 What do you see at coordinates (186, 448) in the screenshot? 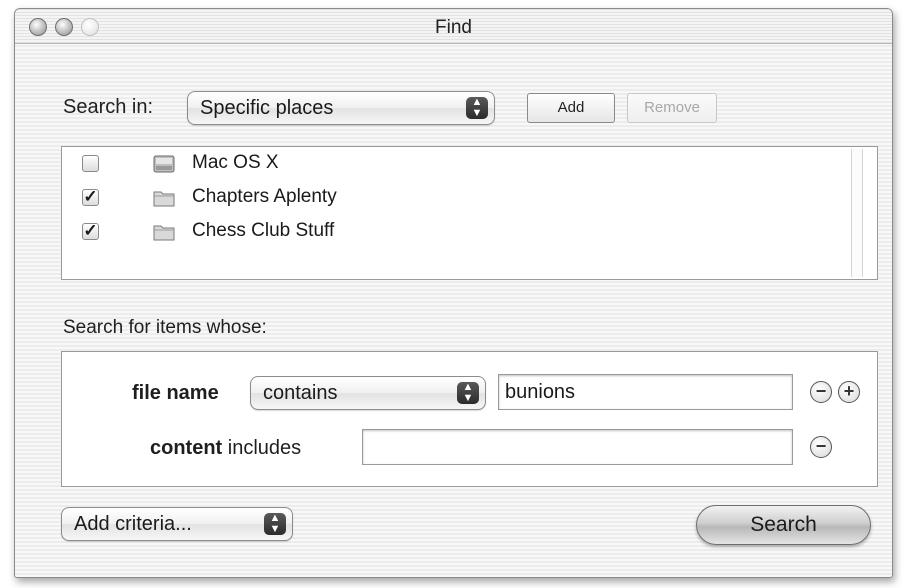
I see `content-label-bold: content` at bounding box center [186, 448].